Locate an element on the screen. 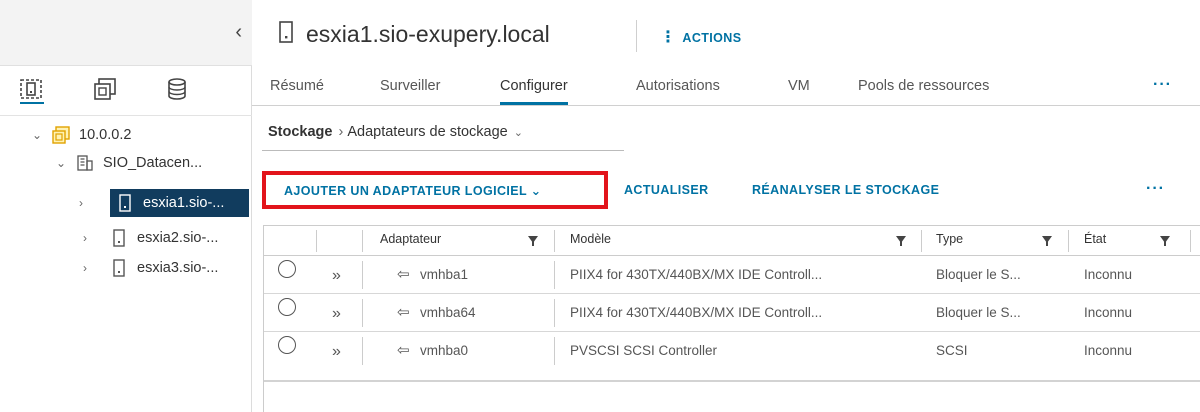 The height and width of the screenshot is (412, 1200). actions-label: ACTIONS is located at coordinates (712, 38).